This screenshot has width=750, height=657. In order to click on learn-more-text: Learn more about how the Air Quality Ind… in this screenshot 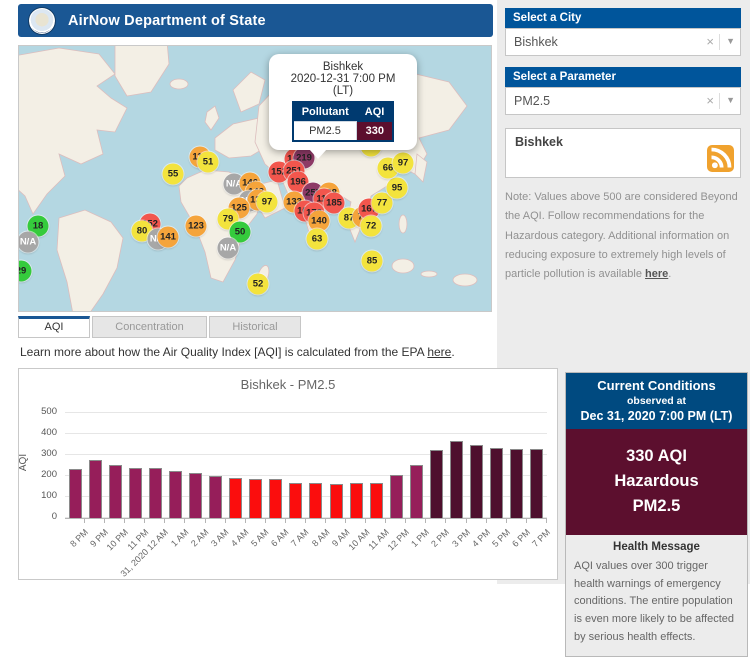, I will do `click(237, 352)`.